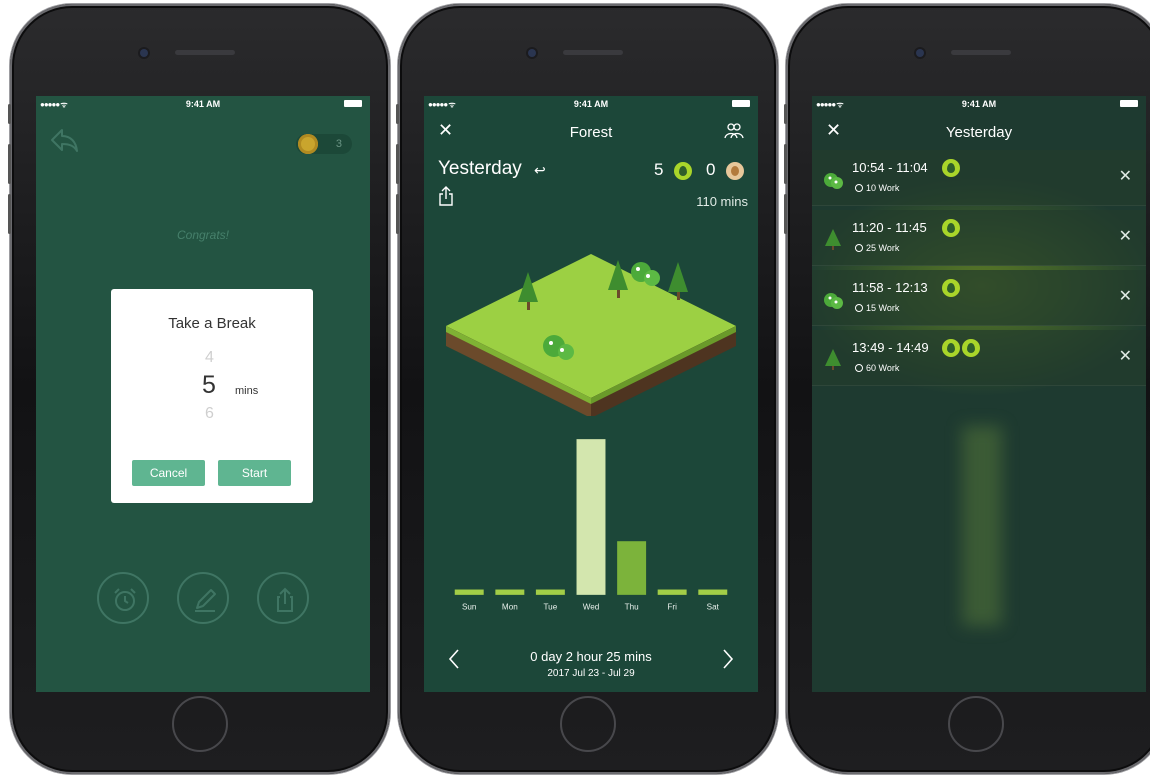 Image resolution: width=1150 pixels, height=778 pixels. Describe the element at coordinates (591, 335) in the screenshot. I see `forest-illustration` at that location.